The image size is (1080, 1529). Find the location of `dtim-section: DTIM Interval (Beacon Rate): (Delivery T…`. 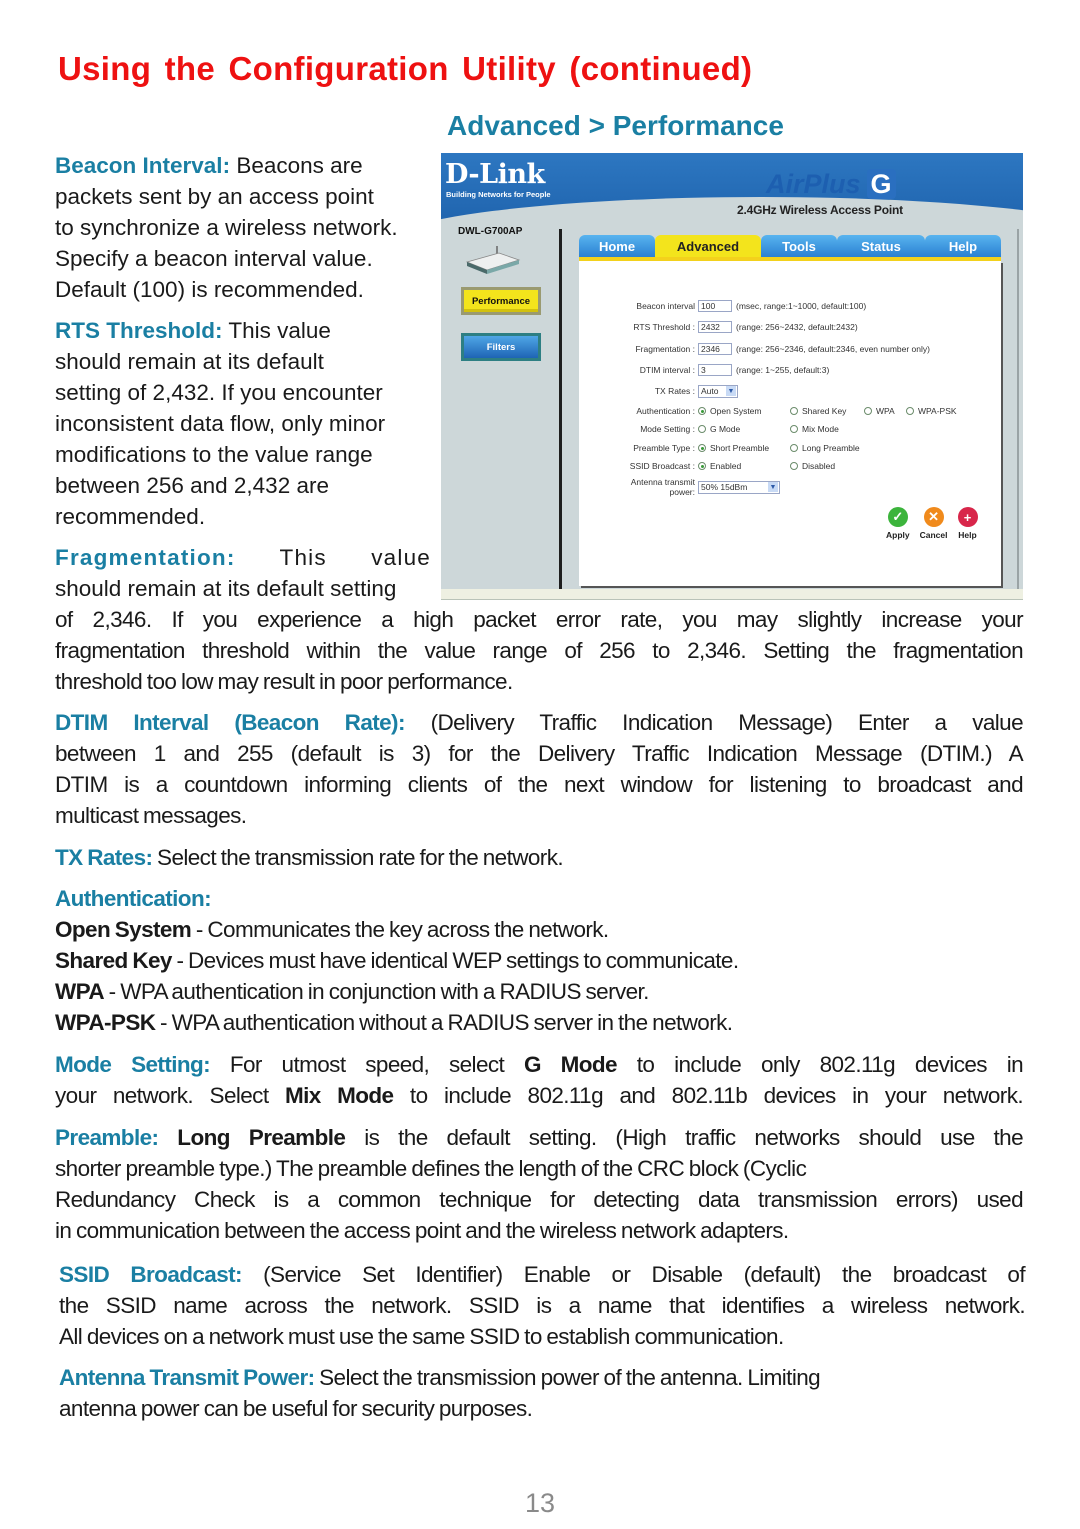

dtim-section: DTIM Interval (Beacon Rate): (Delivery T… is located at coordinates (539, 769).